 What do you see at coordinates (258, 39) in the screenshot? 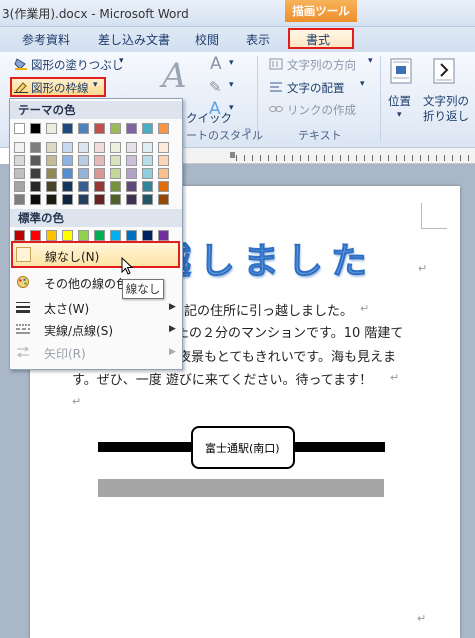
I see `tab-view: 表示` at bounding box center [258, 39].